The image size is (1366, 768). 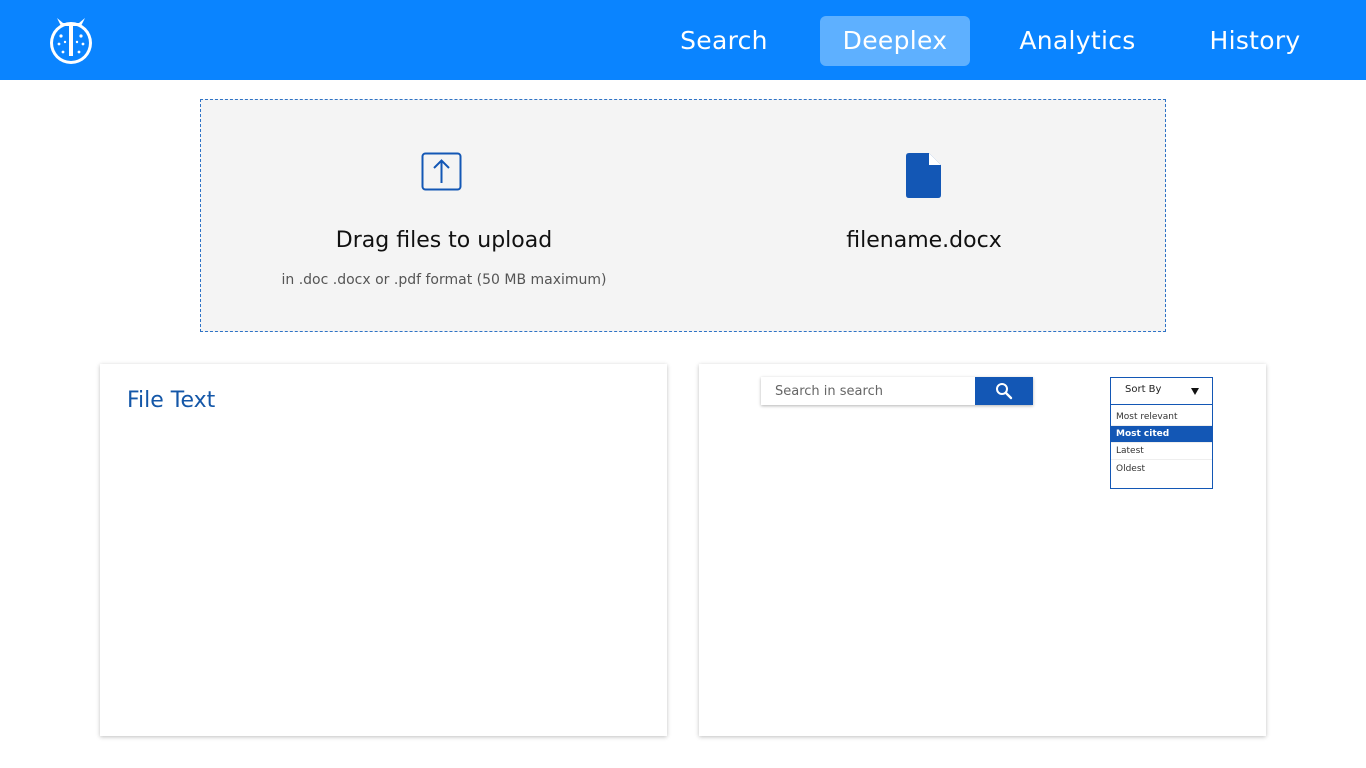 I want to click on upload-arrow-icon, so click(x=442, y=172).